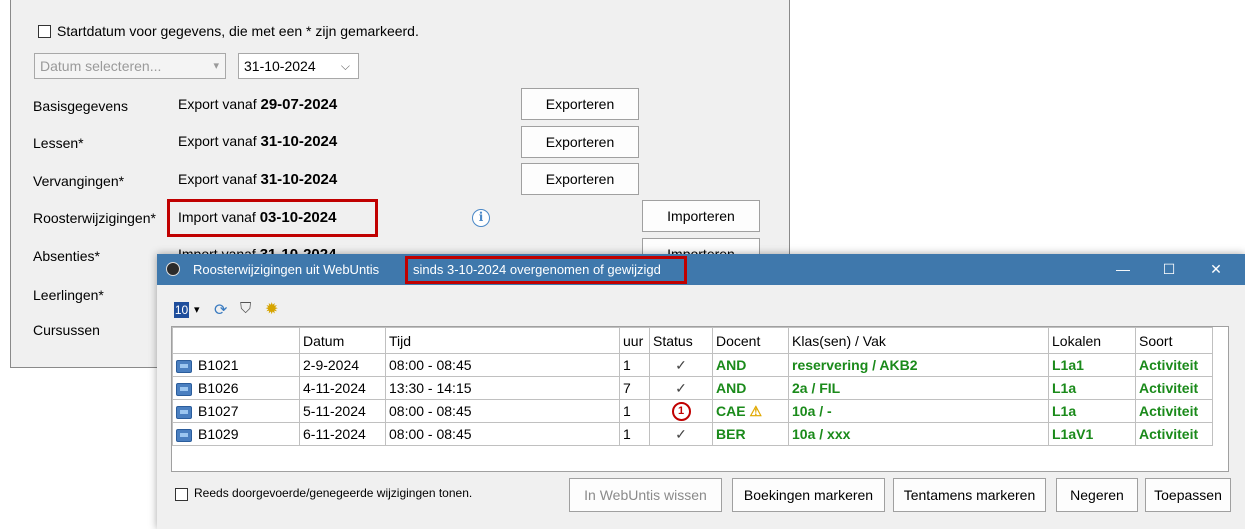 This screenshot has height=529, width=1245. I want to click on cell-tijd: 13:30 - 14:15, so click(502, 388).